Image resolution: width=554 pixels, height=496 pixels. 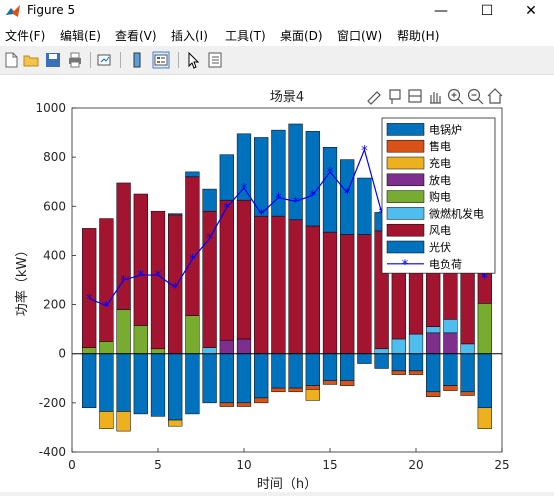 I want to click on menu-insert: 插入(I), so click(x=189, y=35).